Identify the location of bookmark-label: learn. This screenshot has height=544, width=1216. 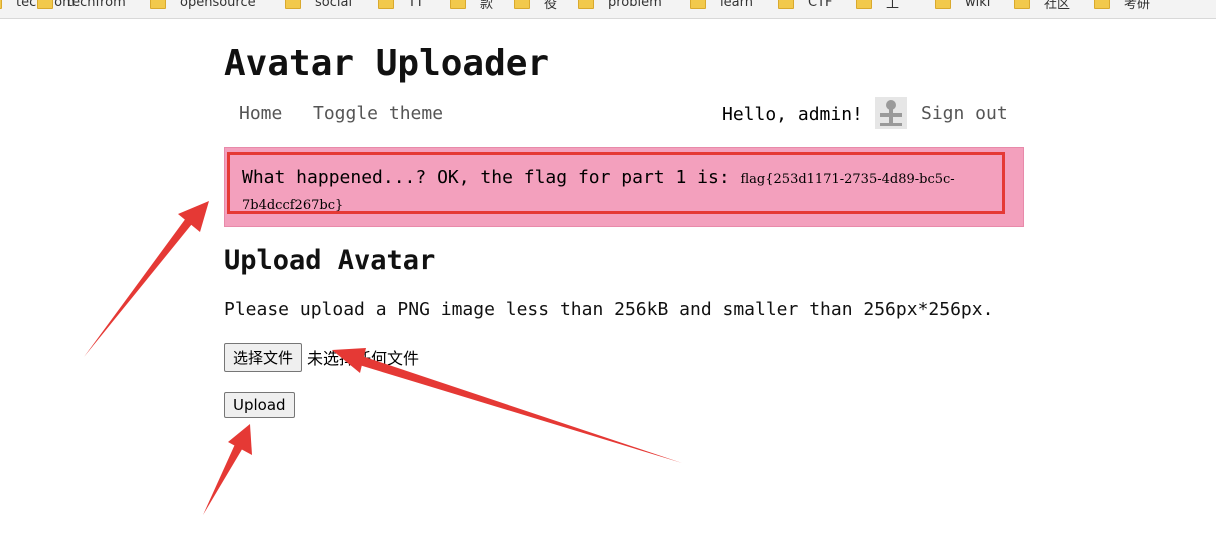
(736, 5).